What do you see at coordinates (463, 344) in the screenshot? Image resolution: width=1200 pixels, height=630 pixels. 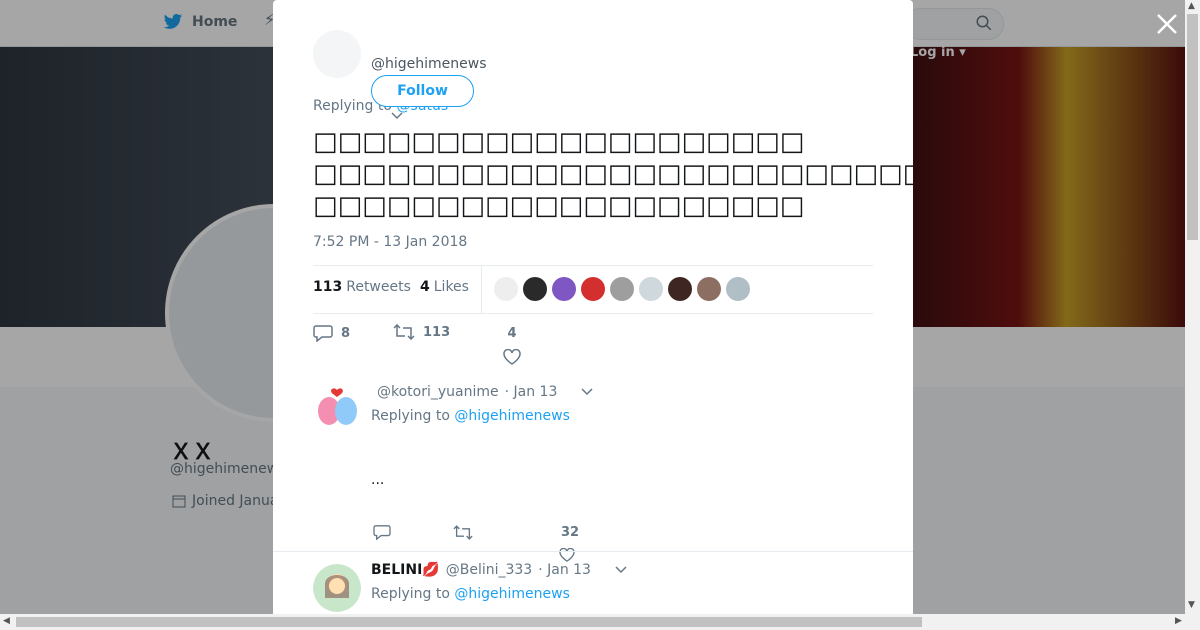 I see `tweet-actions: 8 113 4` at bounding box center [463, 344].